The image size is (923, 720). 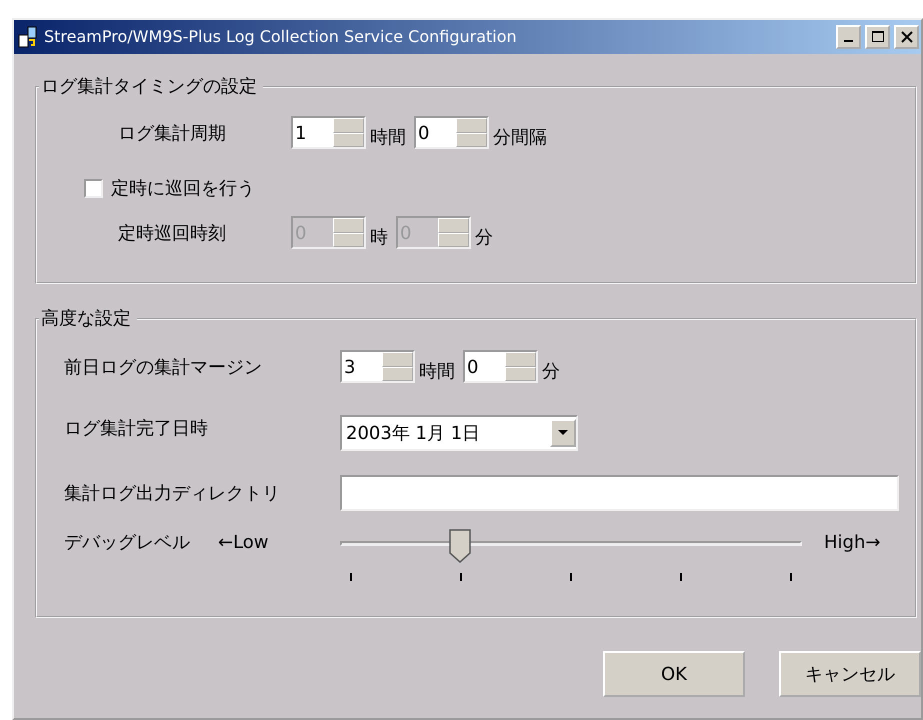 What do you see at coordinates (674, 674) in the screenshot?
I see `dialog-button: OK` at bounding box center [674, 674].